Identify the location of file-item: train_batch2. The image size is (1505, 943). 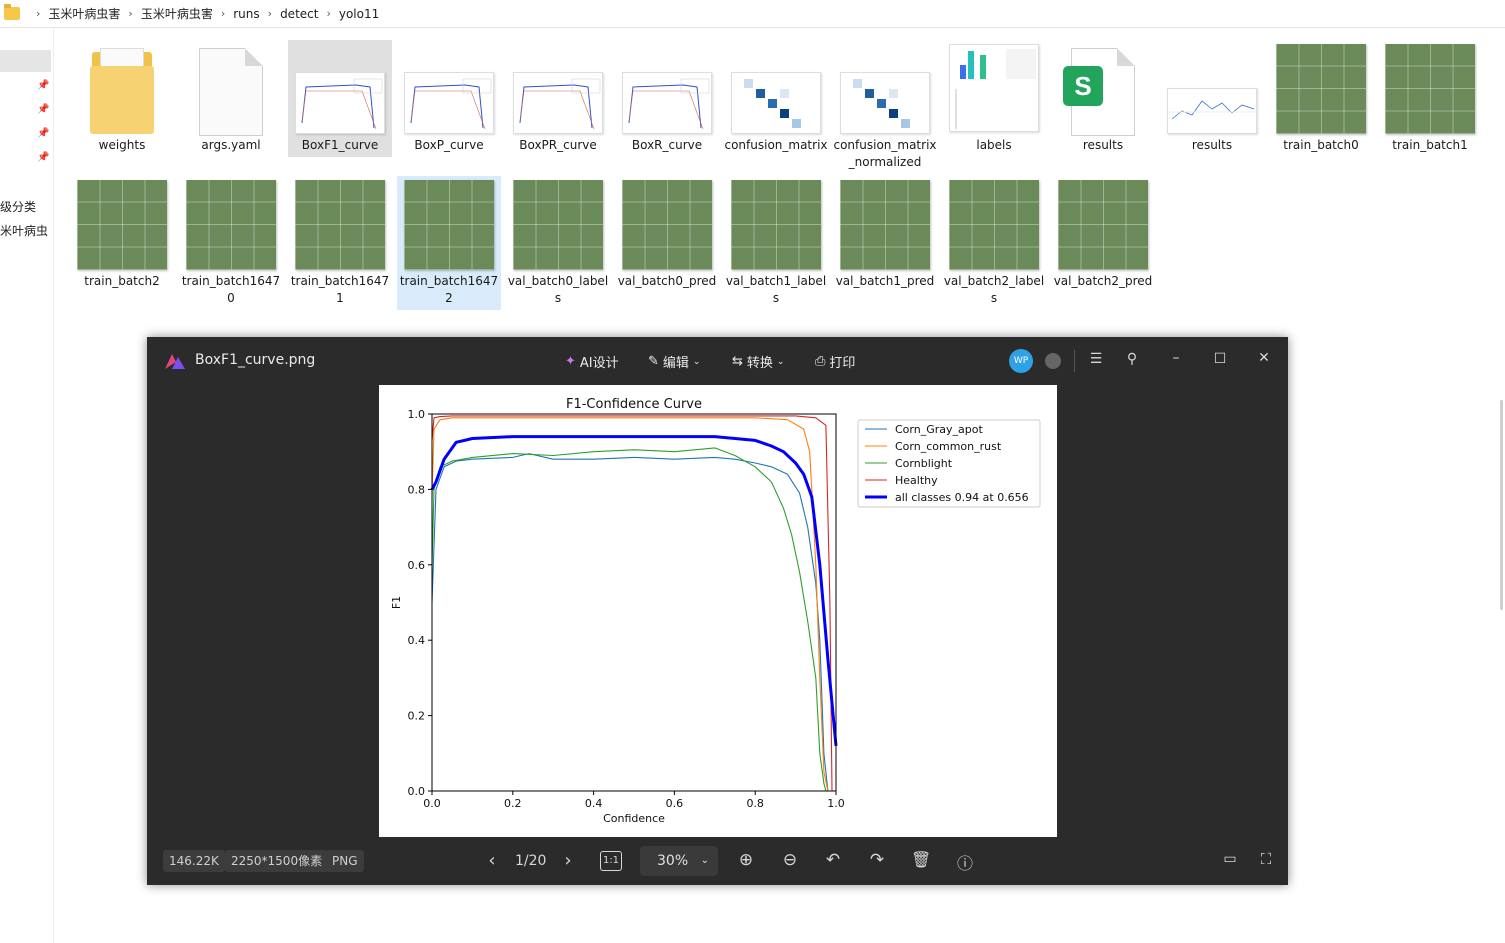
(122, 243).